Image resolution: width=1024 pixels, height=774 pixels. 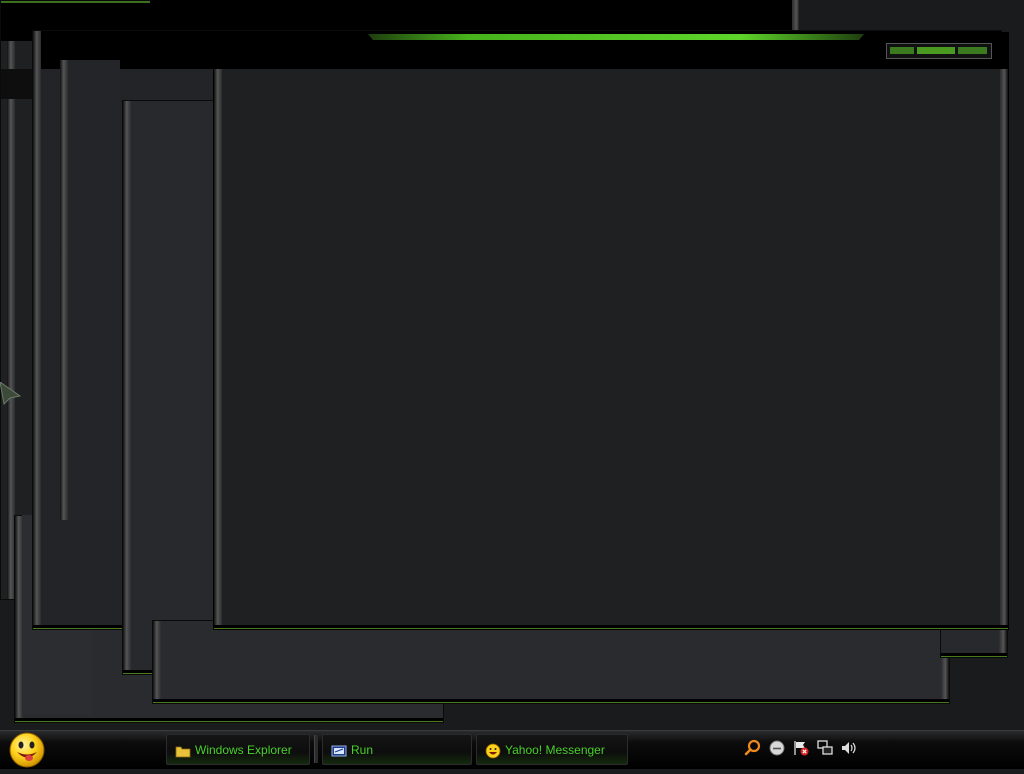 What do you see at coordinates (397, 749) in the screenshot?
I see `taskbar-item-run: Run` at bounding box center [397, 749].